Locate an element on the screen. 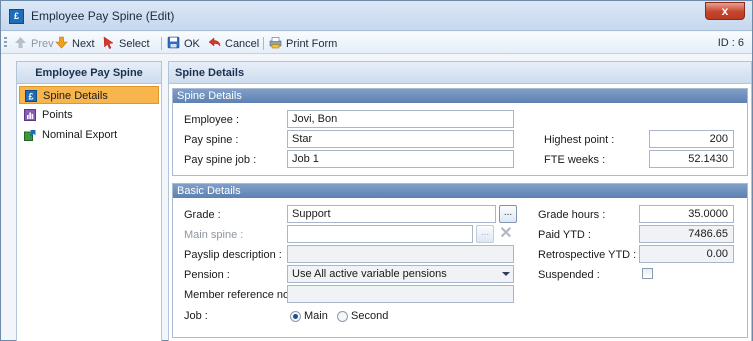 Image resolution: width=753 pixels, height=341 pixels. suspended-label: Suspended : is located at coordinates (569, 275).